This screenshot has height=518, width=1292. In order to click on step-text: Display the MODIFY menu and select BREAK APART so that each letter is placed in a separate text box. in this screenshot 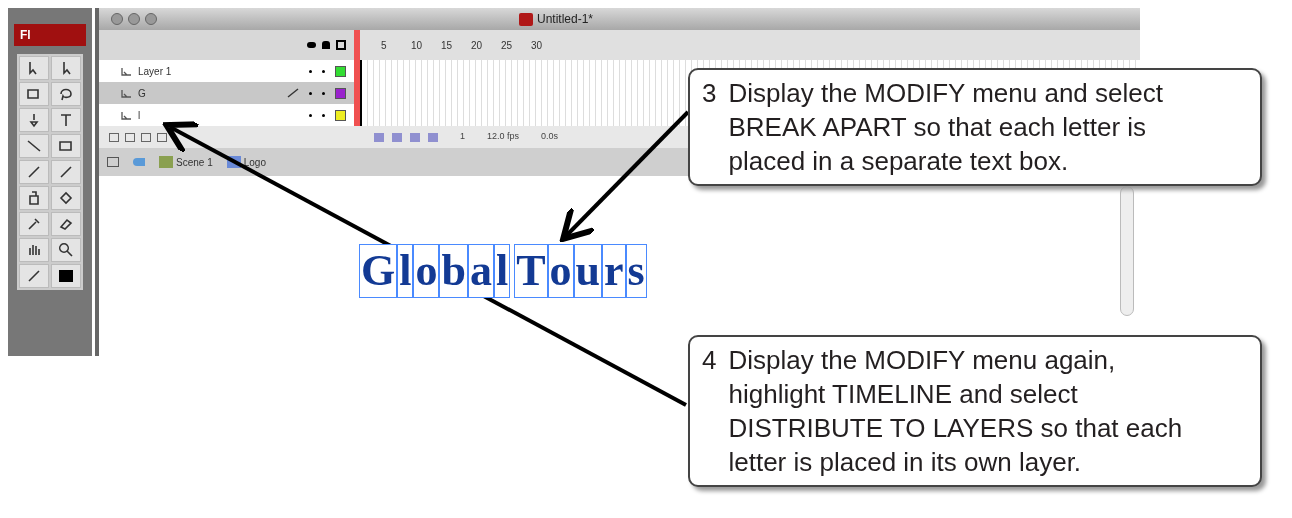, I will do `click(946, 127)`.